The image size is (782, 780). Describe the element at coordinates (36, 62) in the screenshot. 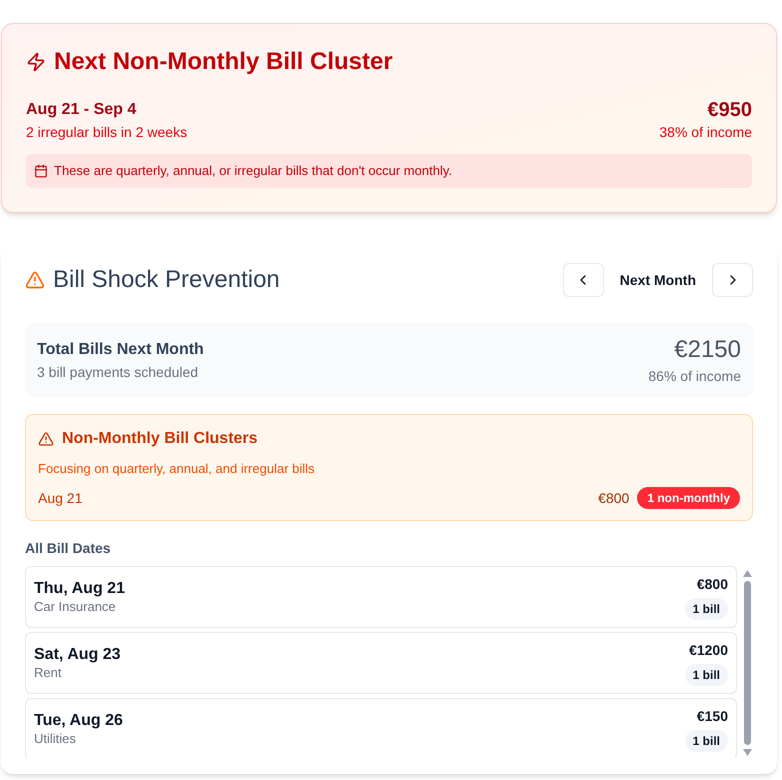

I see `lightning-icon` at that location.